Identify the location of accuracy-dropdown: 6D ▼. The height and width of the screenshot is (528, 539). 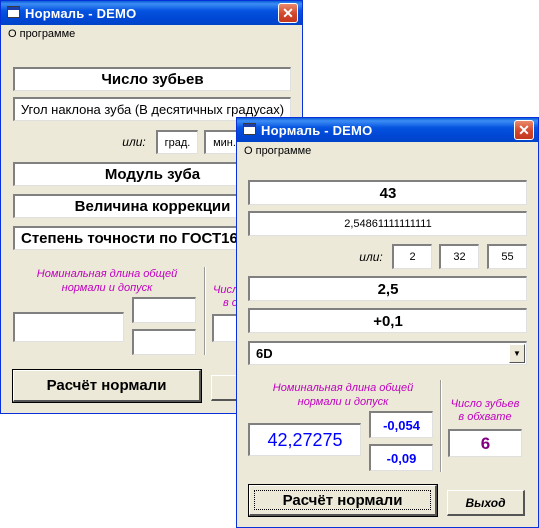
(387, 353).